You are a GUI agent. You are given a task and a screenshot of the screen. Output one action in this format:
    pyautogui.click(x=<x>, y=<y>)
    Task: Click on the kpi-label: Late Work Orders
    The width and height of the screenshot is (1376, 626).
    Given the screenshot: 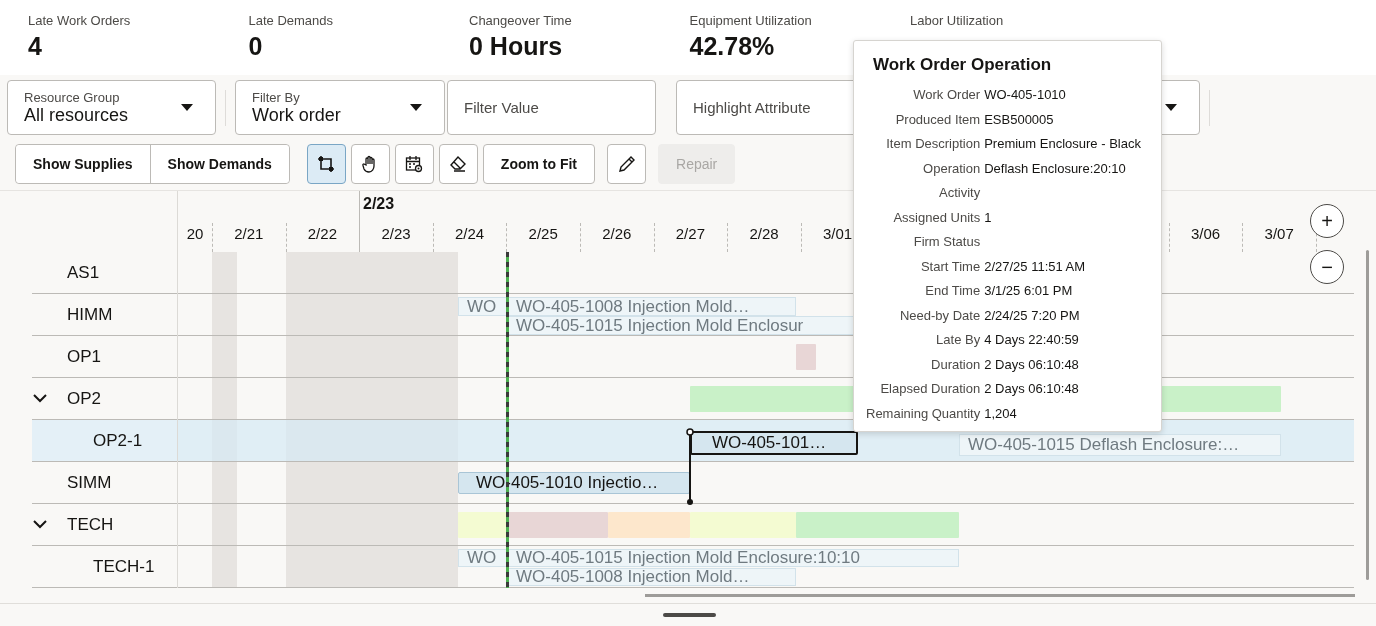 What is the action you would take?
    pyautogui.click(x=79, y=20)
    